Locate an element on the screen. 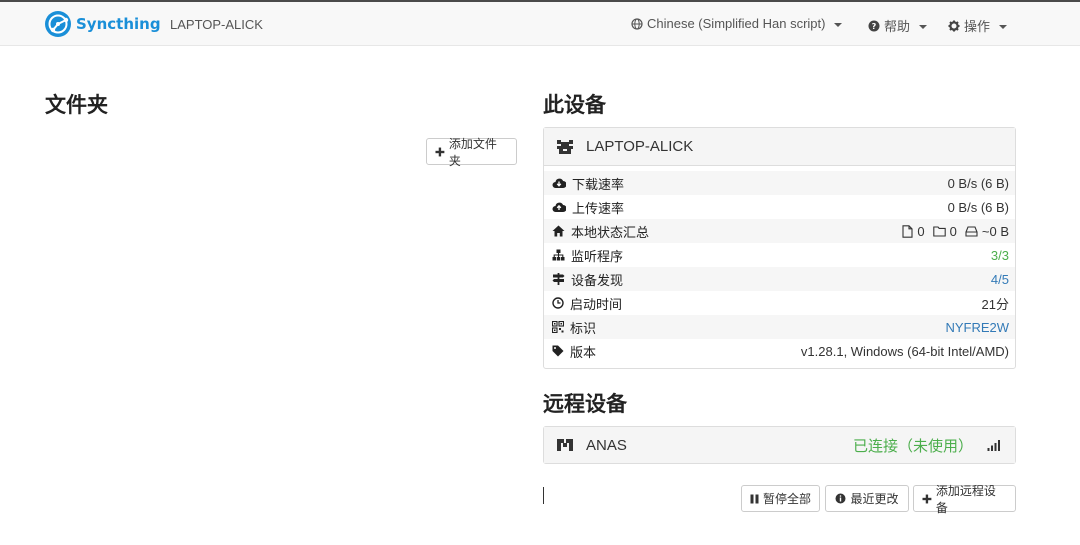 The width and height of the screenshot is (1080, 545). help-label: 帮助 is located at coordinates (897, 26).